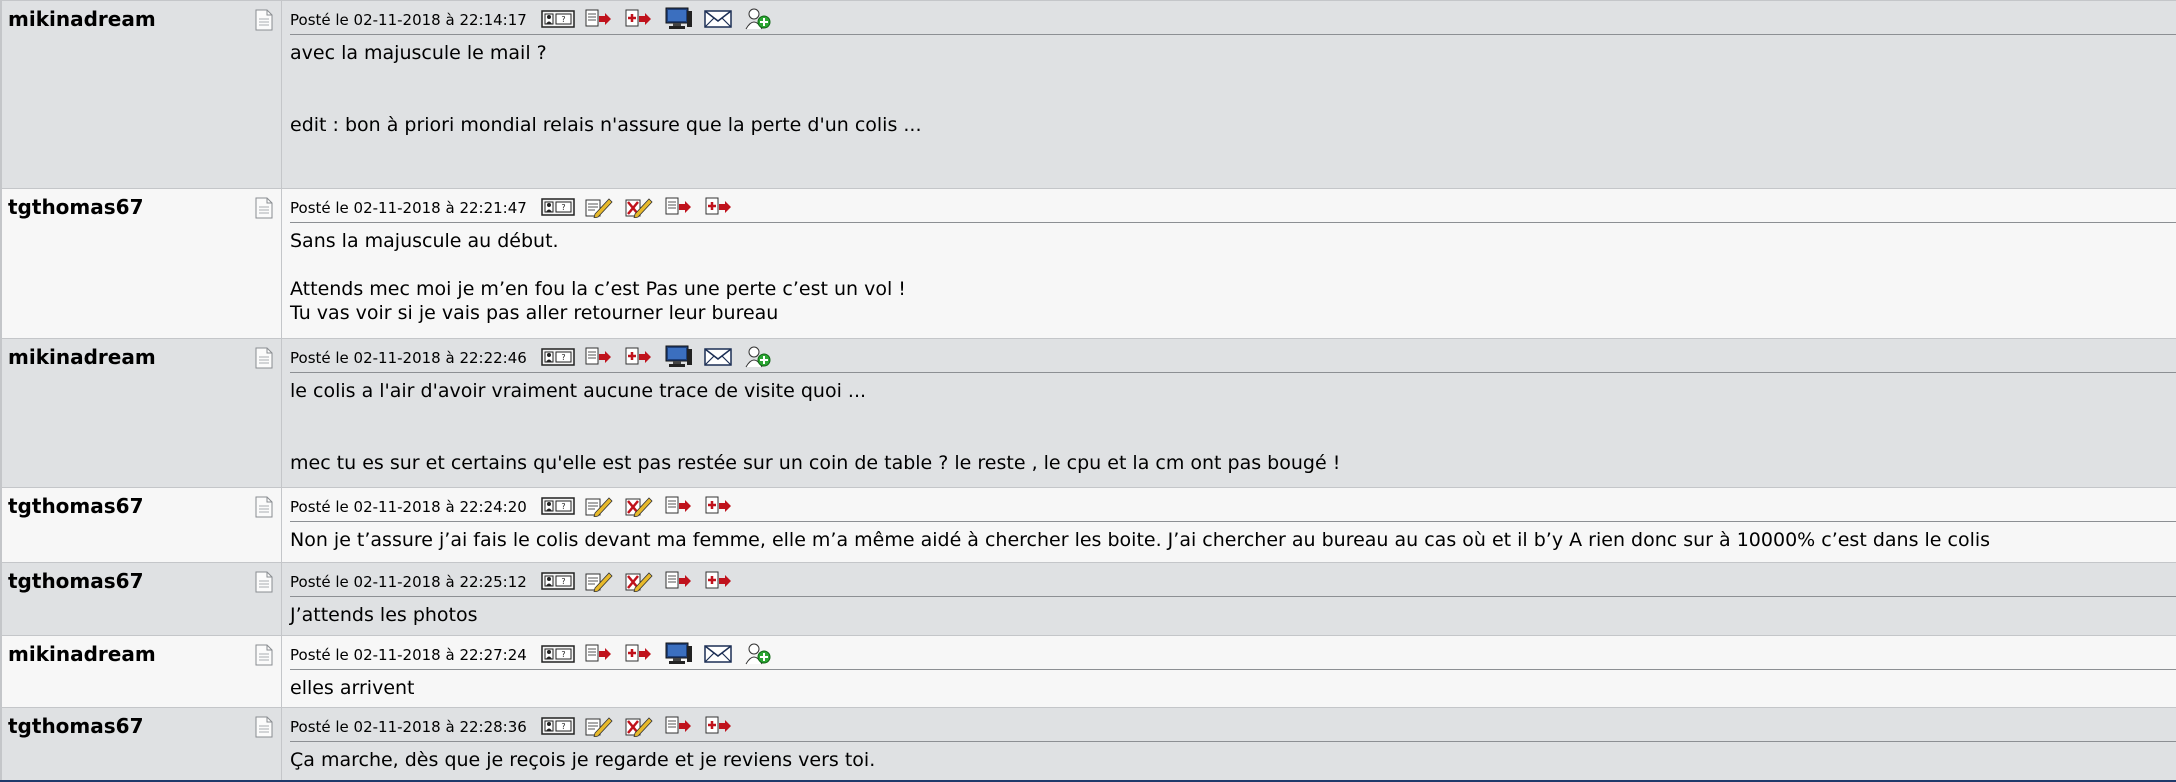 The width and height of the screenshot is (2176, 782). Describe the element at coordinates (408, 20) in the screenshot. I see `post-date: Posté le 02-11-2018 à 22:14:17` at that location.